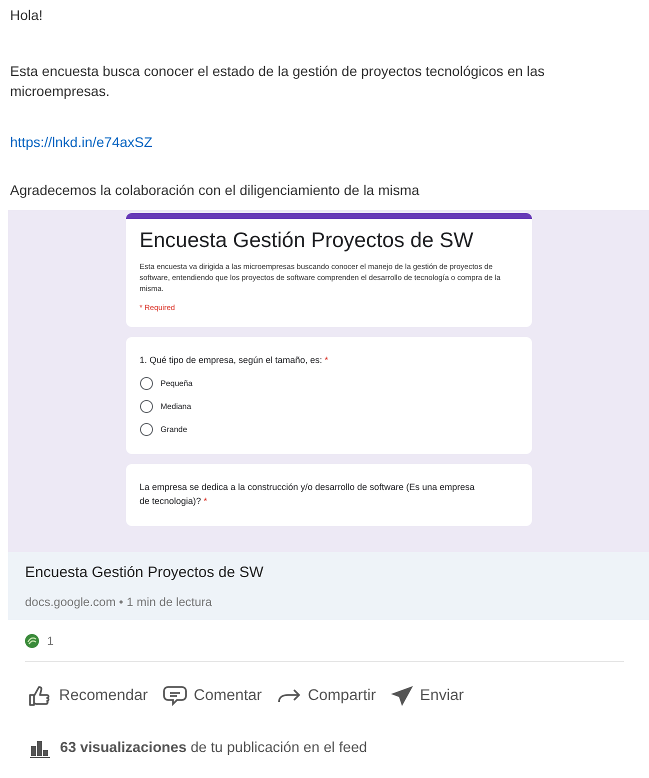  I want to click on question-text: La empresa se dedica a la construcción y/o desarrollo de software (Es una empresa de tecnologia)? *, so click(307, 494).